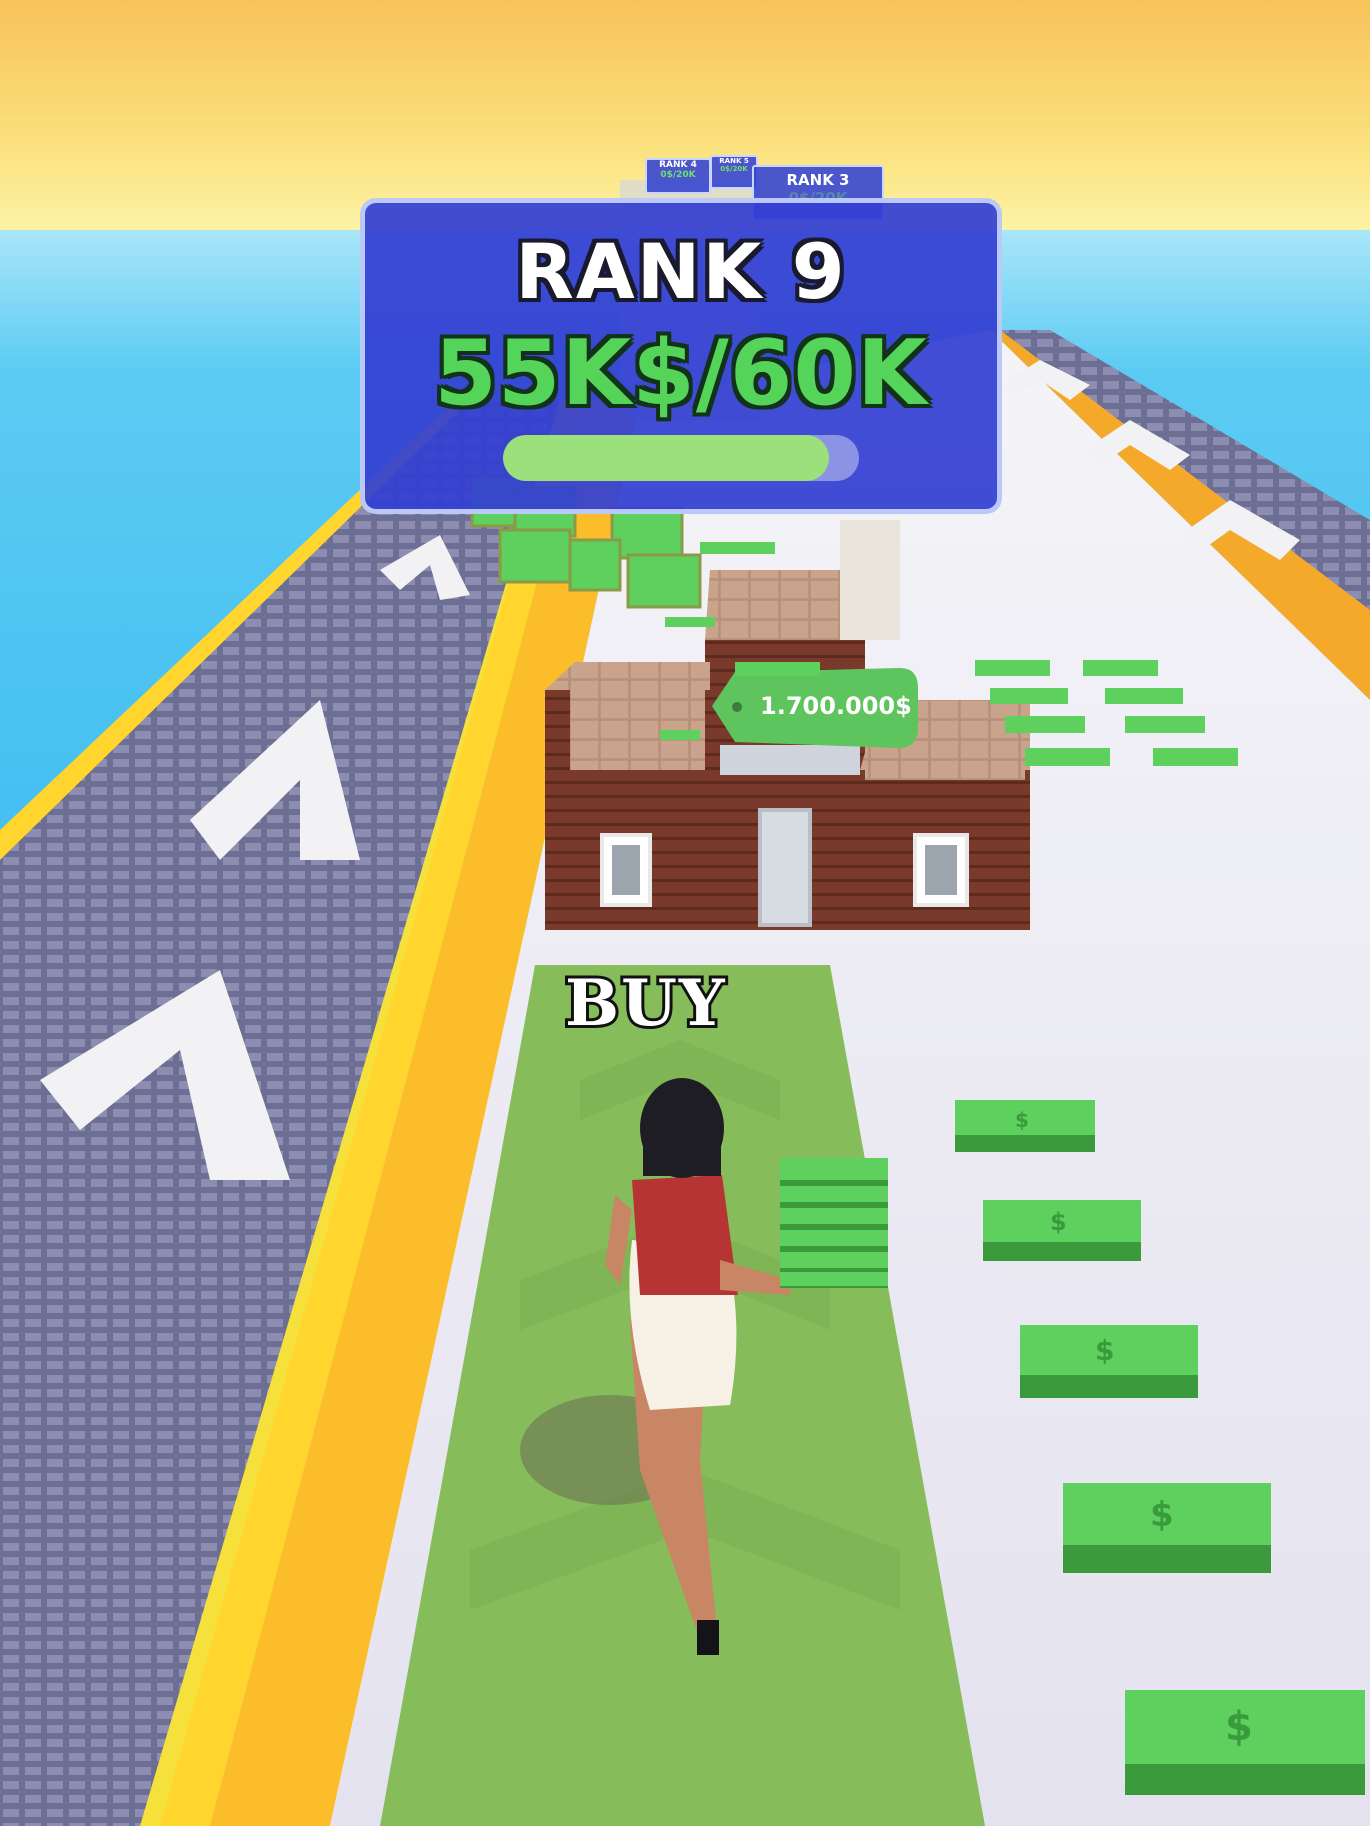  I want to click on rank-progress-bar, so click(681, 458).